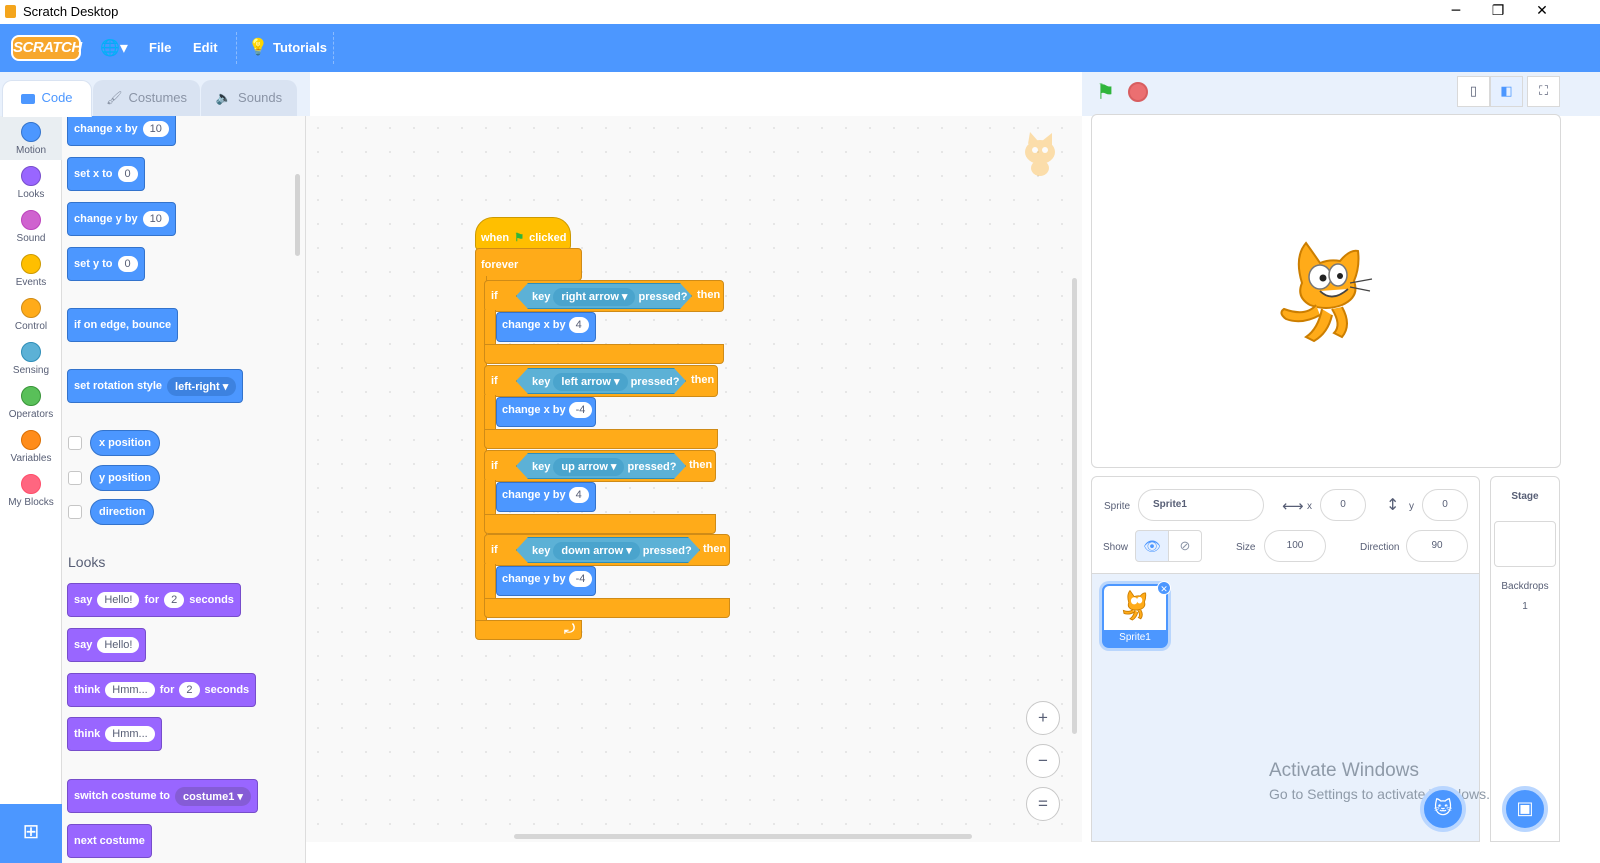 Image resolution: width=1600 pixels, height=863 pixels. Describe the element at coordinates (123, 325) in the screenshot. I see `block-if-on-edge-bounce: if on edge, bounce` at that location.